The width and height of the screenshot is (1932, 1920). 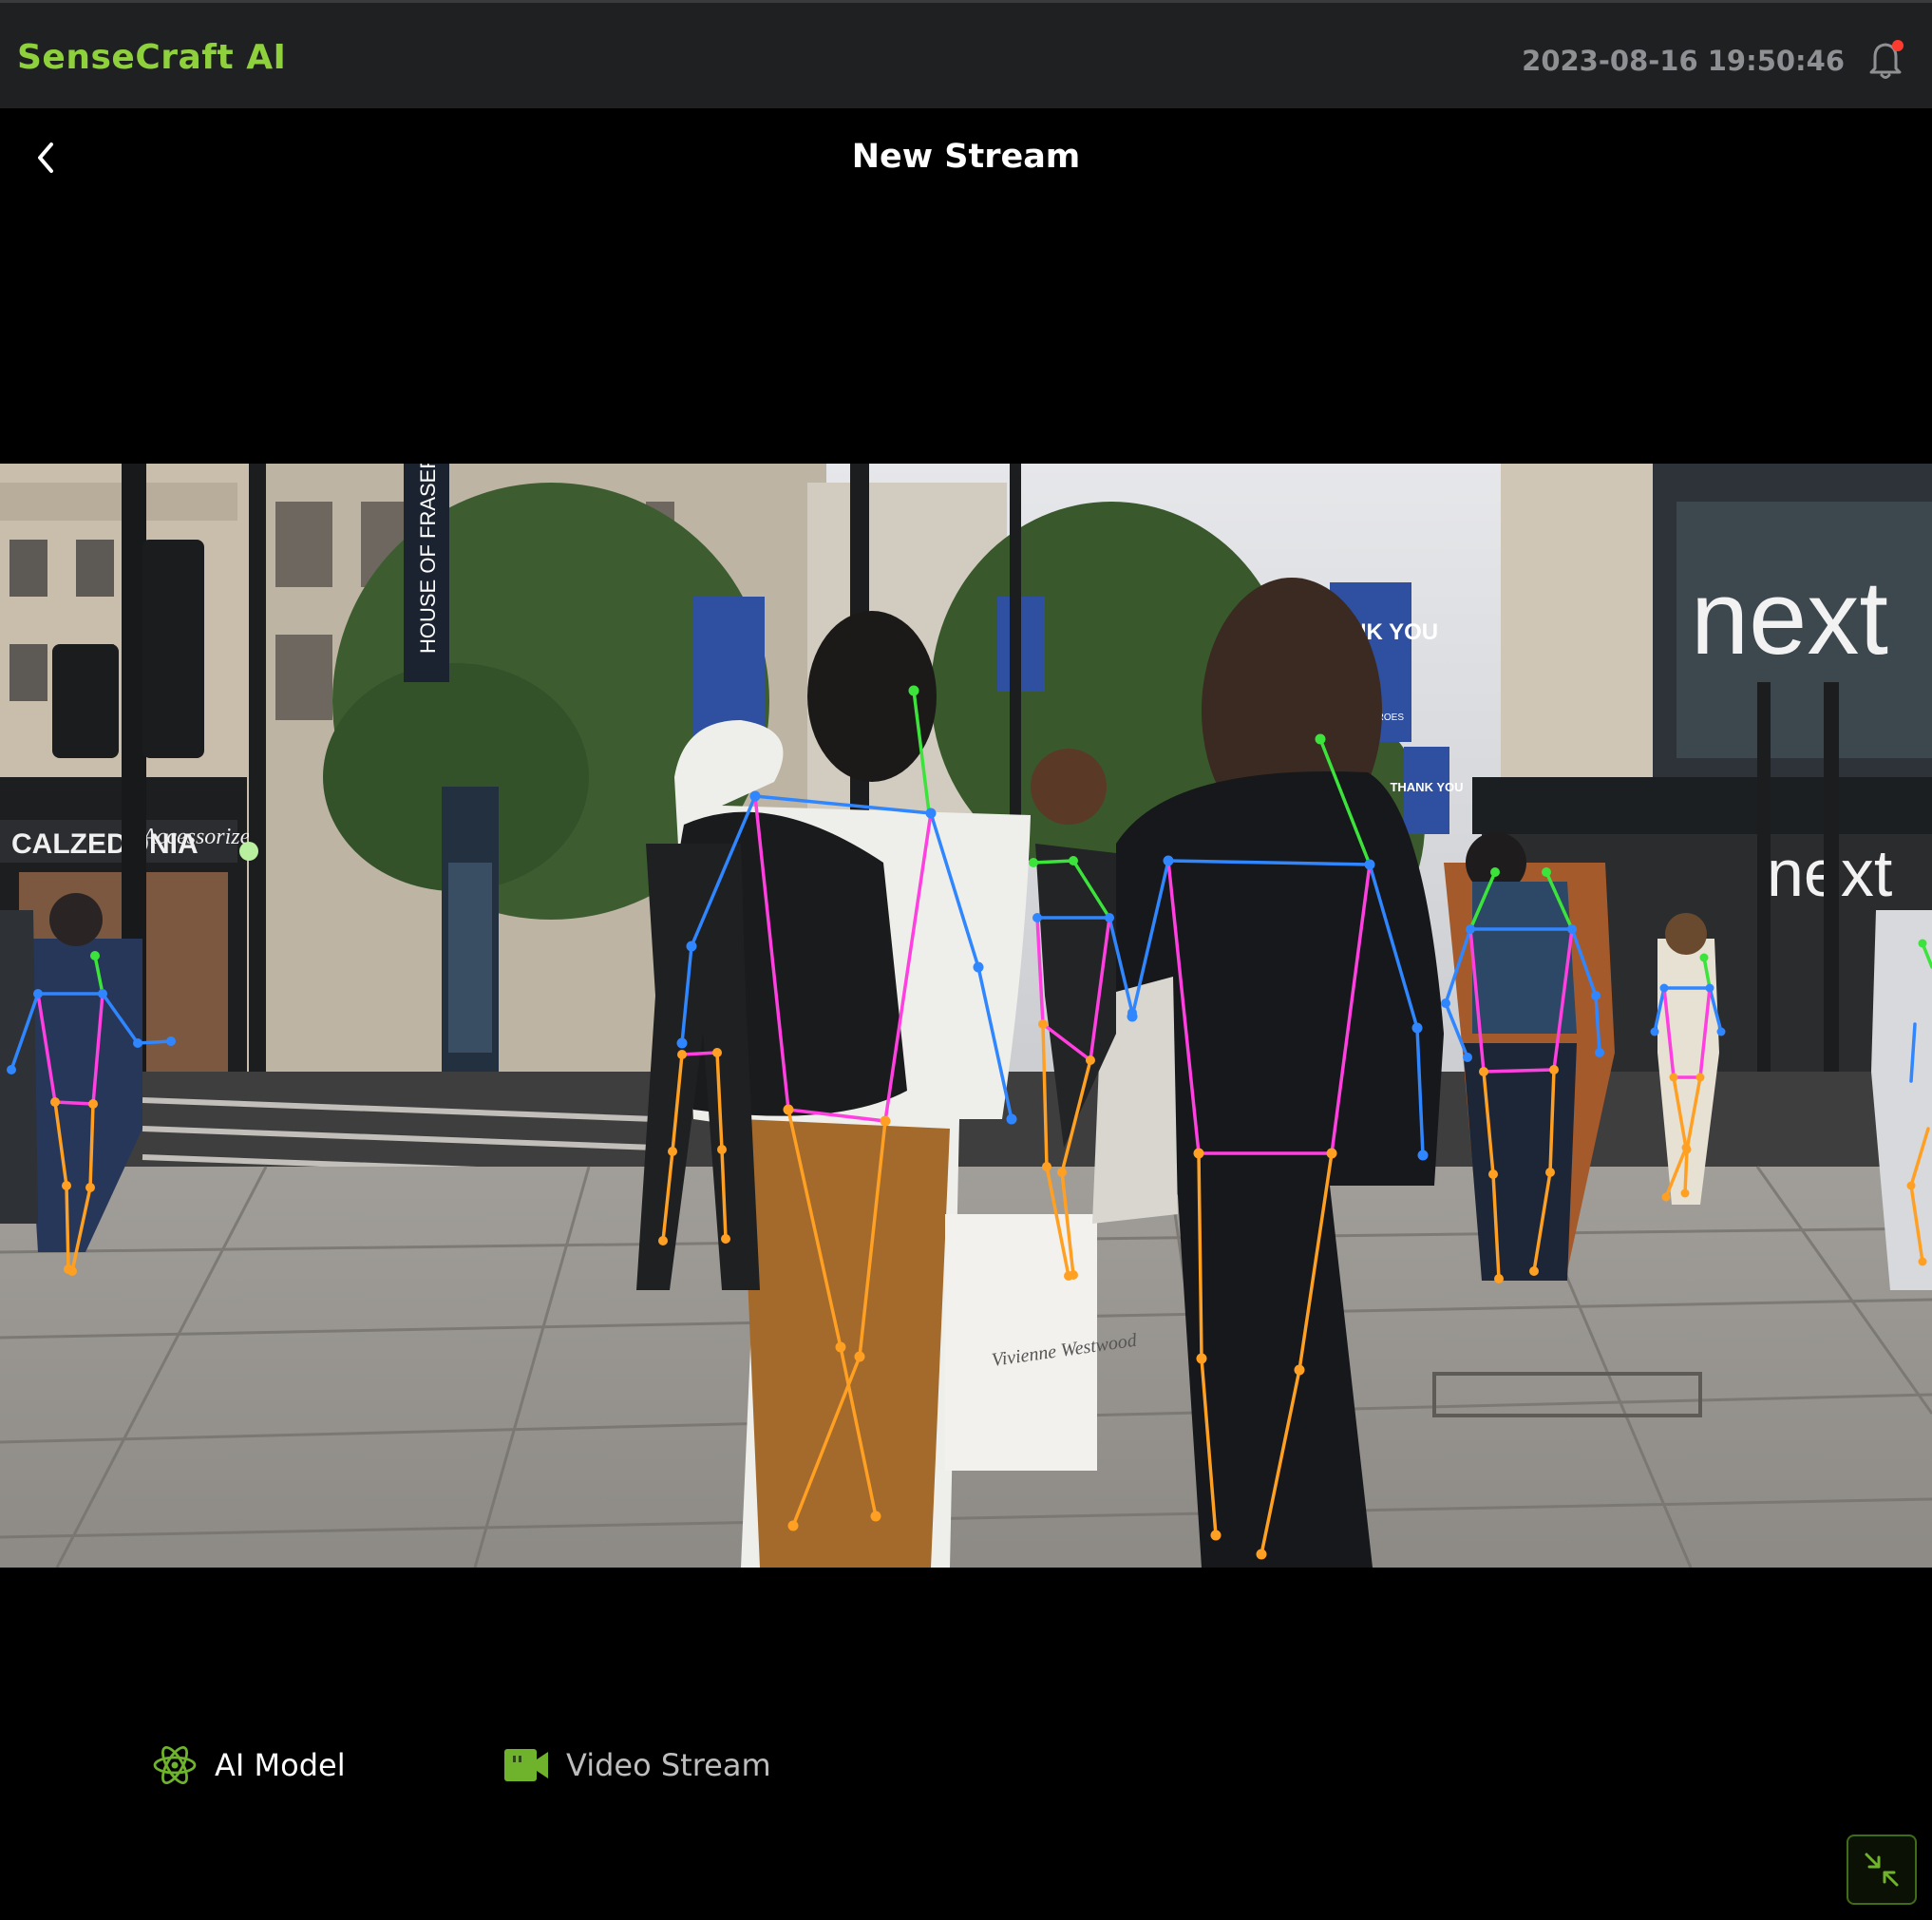 I want to click on tab-video-stream: Video Stream, so click(x=637, y=1765).